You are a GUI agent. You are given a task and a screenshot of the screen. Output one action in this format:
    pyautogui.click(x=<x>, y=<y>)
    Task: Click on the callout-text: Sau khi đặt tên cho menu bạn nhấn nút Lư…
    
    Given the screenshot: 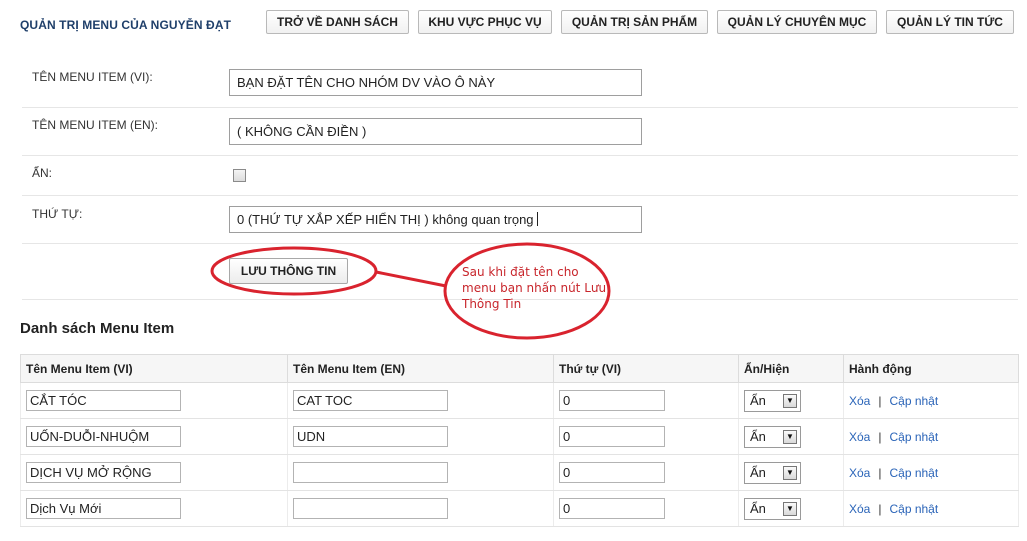 What is the action you would take?
    pyautogui.click(x=534, y=288)
    